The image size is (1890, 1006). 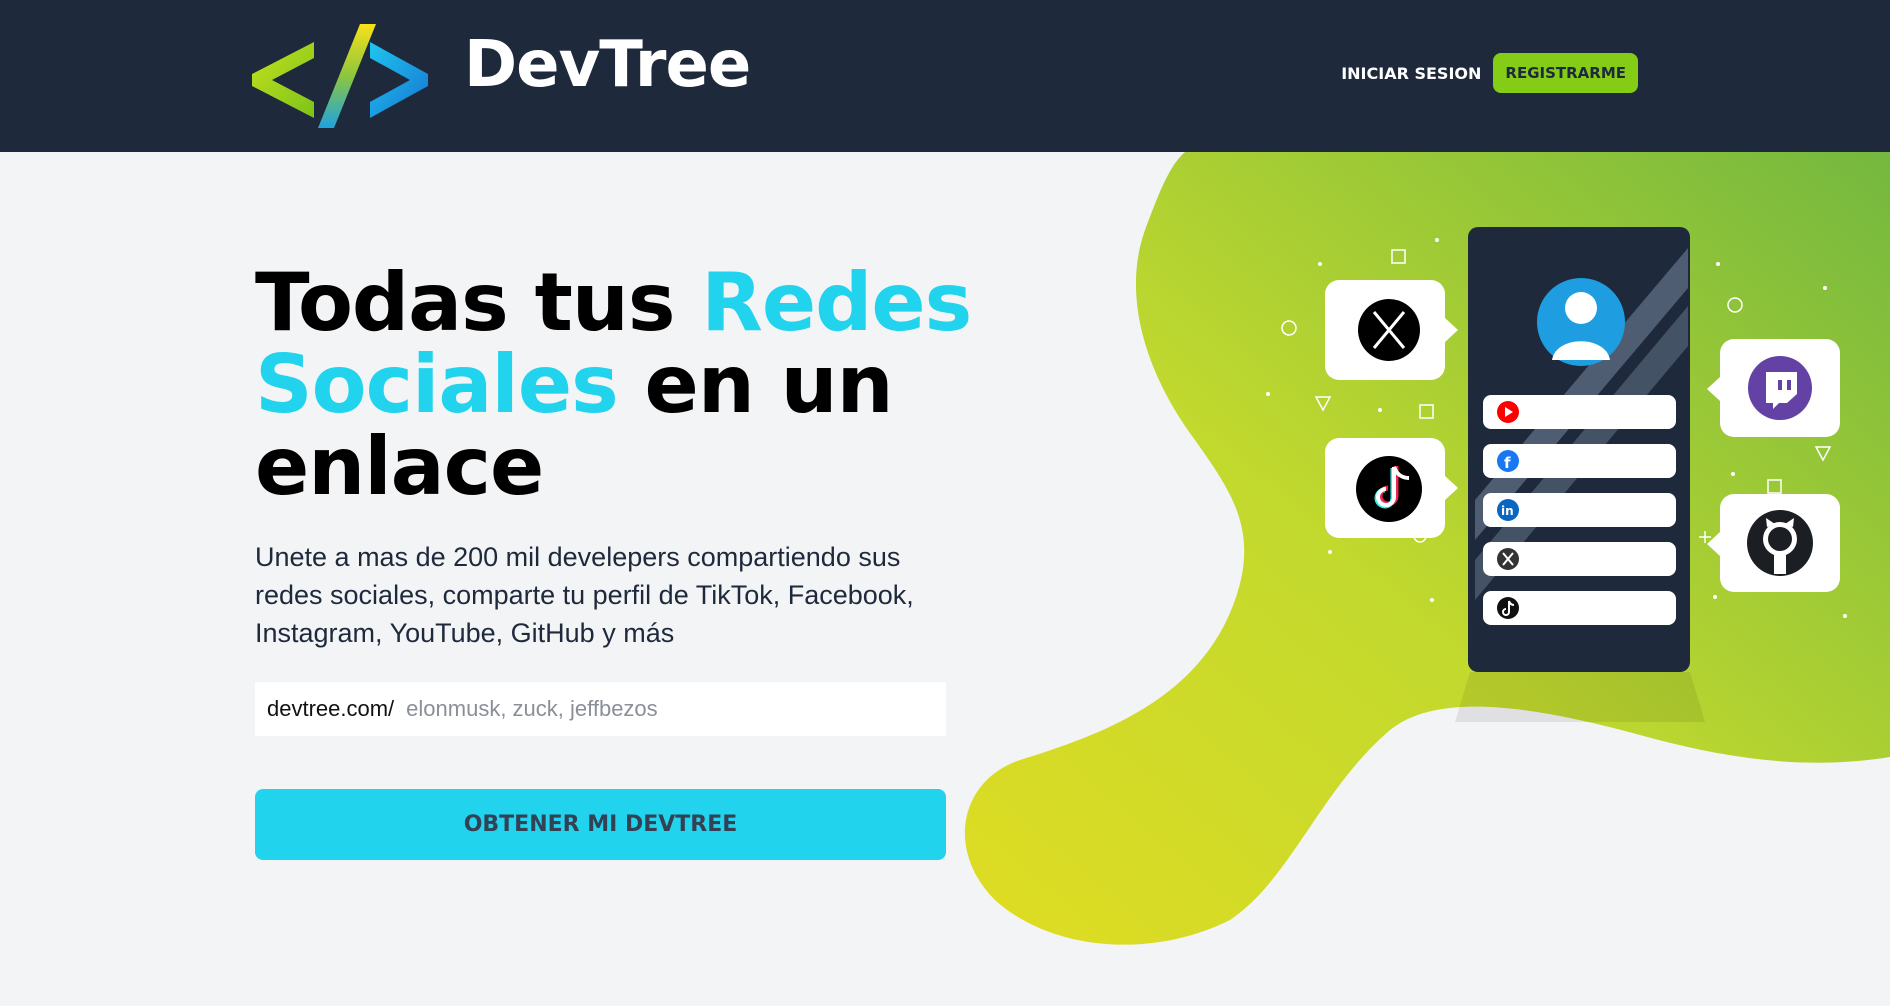 What do you see at coordinates (1773, 543) in the screenshot?
I see `bubble-github` at bounding box center [1773, 543].